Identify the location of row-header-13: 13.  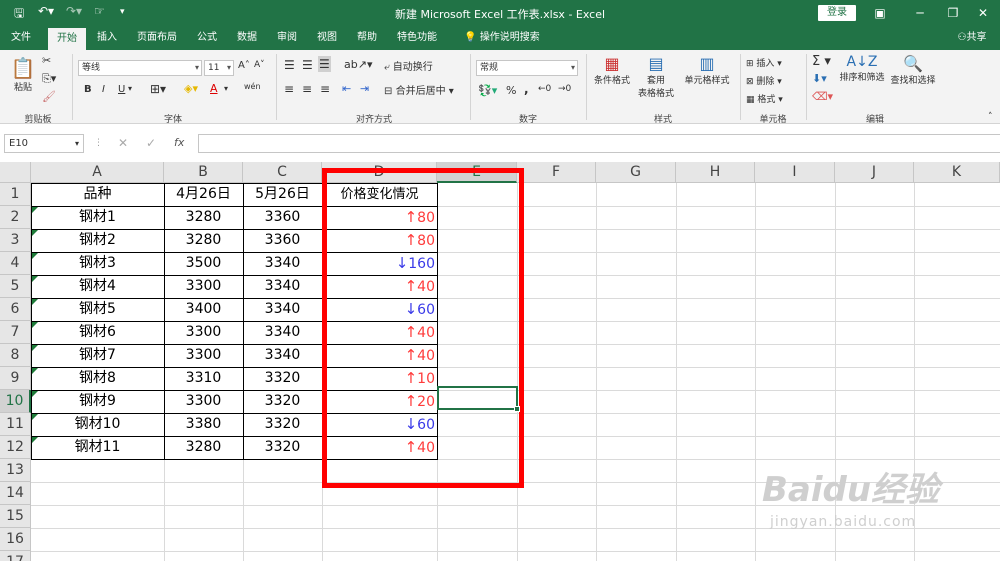
(15, 470).